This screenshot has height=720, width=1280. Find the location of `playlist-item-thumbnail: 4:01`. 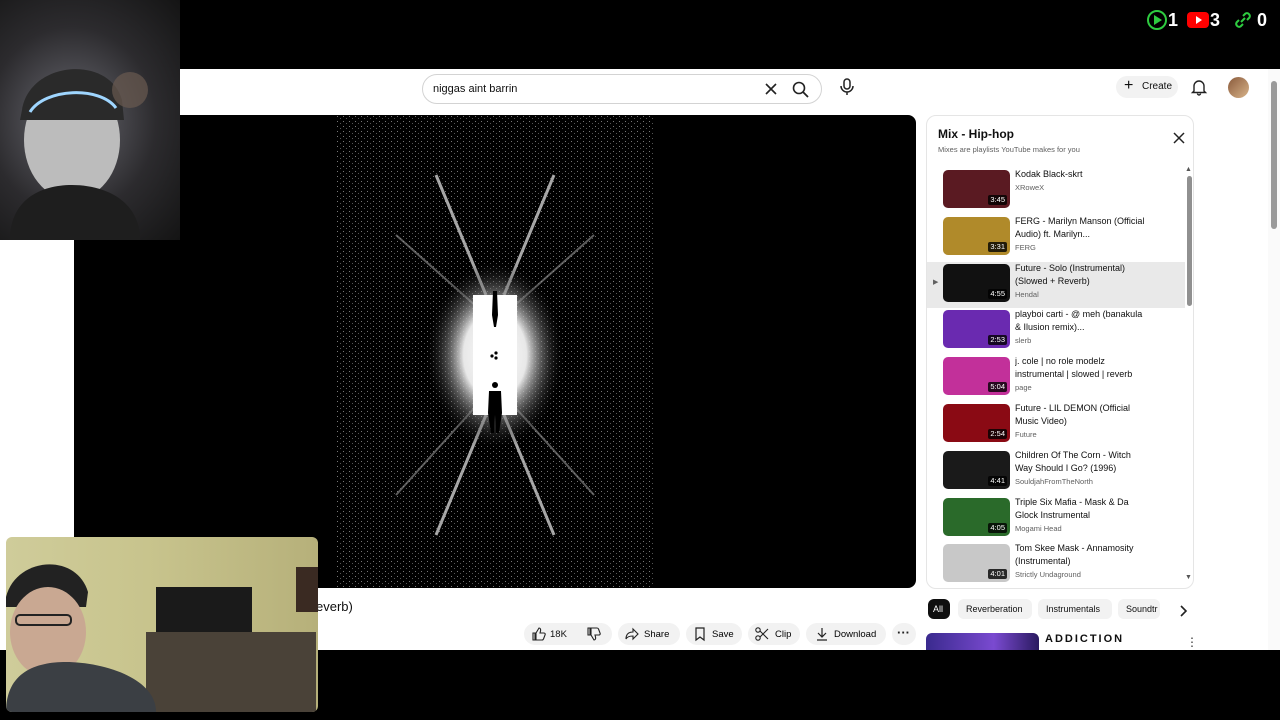

playlist-item-thumbnail: 4:01 is located at coordinates (976, 563).